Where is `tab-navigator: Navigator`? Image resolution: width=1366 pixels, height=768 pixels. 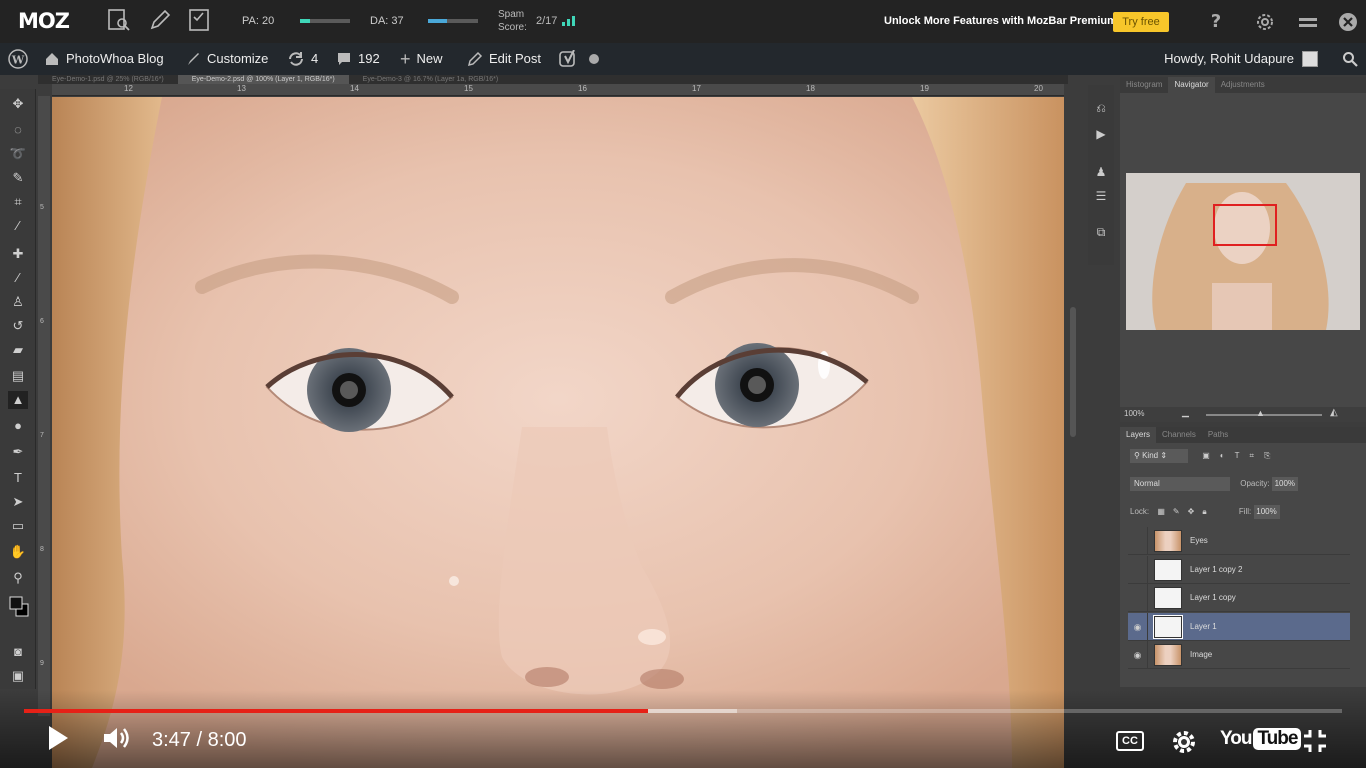 tab-navigator: Navigator is located at coordinates (1191, 85).